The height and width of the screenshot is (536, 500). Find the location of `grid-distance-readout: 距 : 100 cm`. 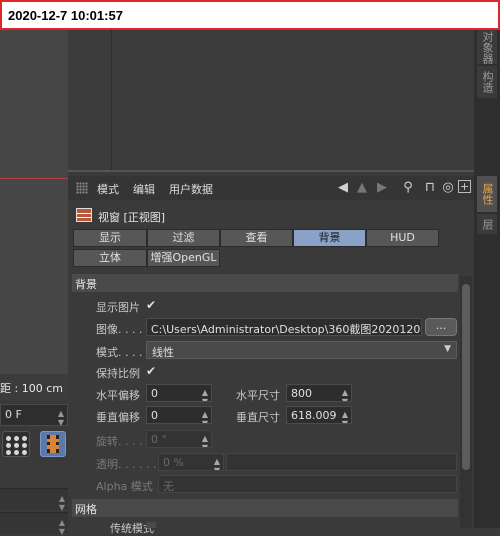

grid-distance-readout: 距 : 100 cm is located at coordinates (34, 387).